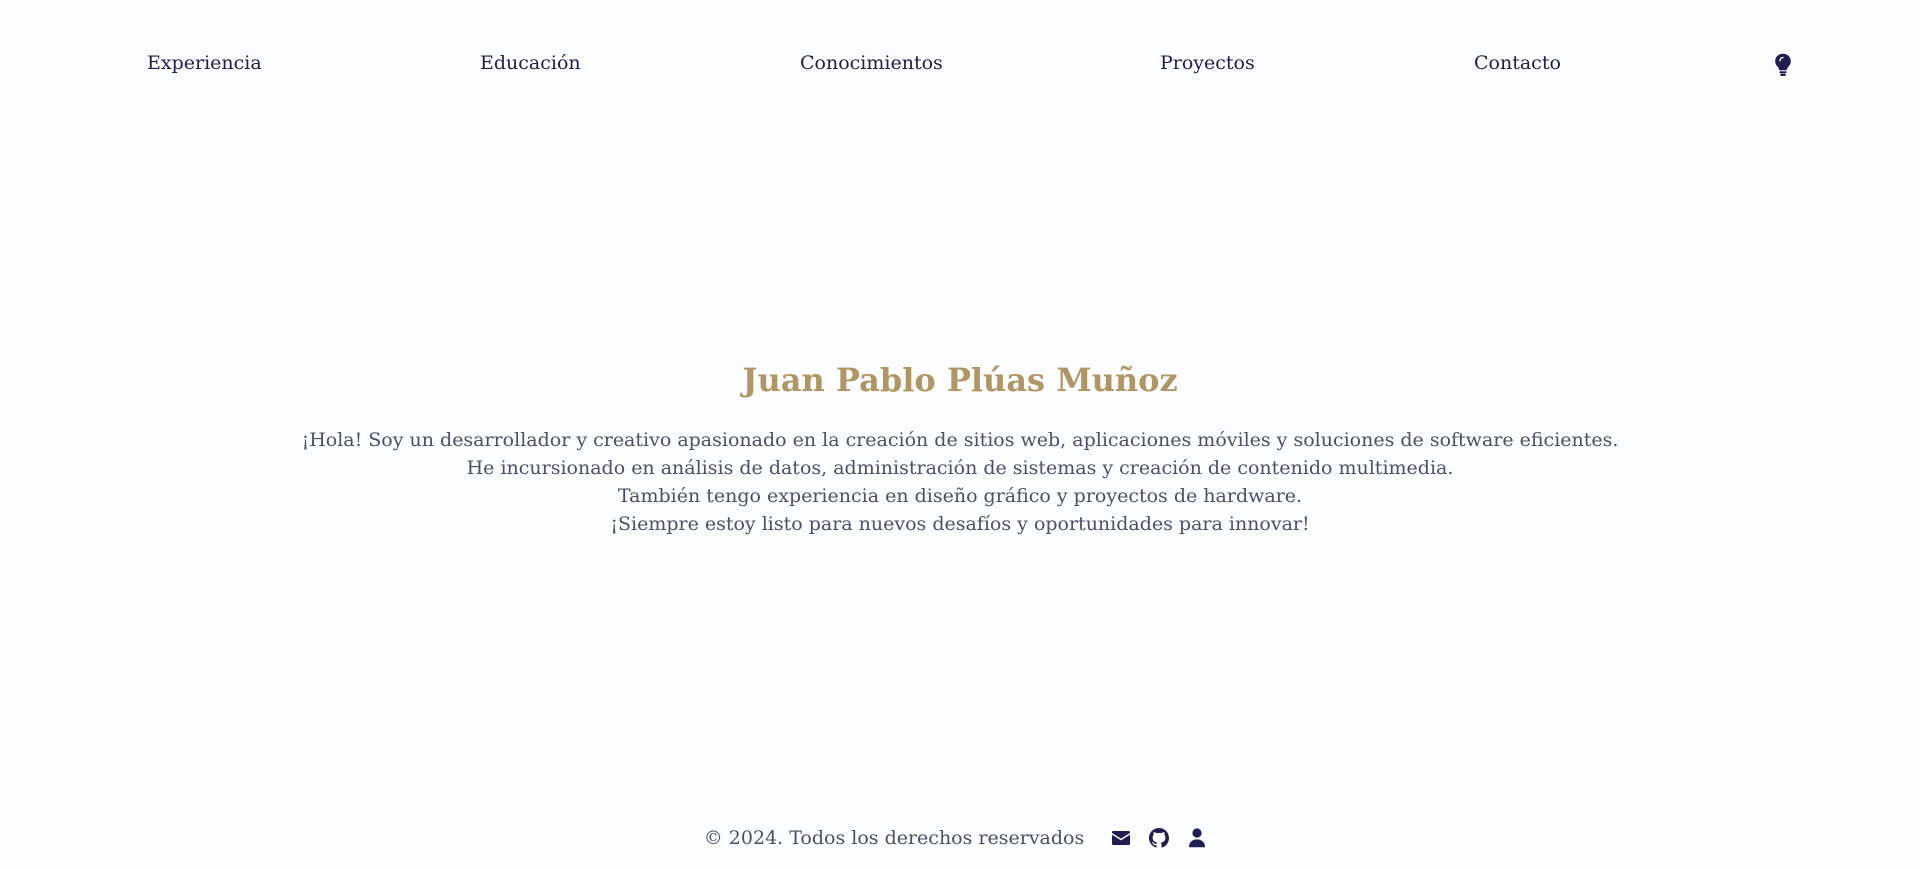 The height and width of the screenshot is (869, 1920). What do you see at coordinates (1517, 63) in the screenshot?
I see `nav-link-contacto: Contacto` at bounding box center [1517, 63].